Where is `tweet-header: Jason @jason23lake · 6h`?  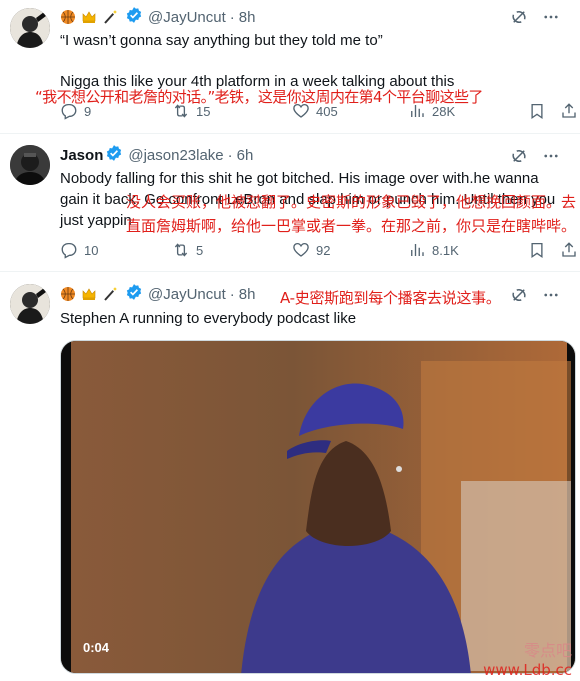 tweet-header: Jason @jason23lake · 6h is located at coordinates (156, 155).